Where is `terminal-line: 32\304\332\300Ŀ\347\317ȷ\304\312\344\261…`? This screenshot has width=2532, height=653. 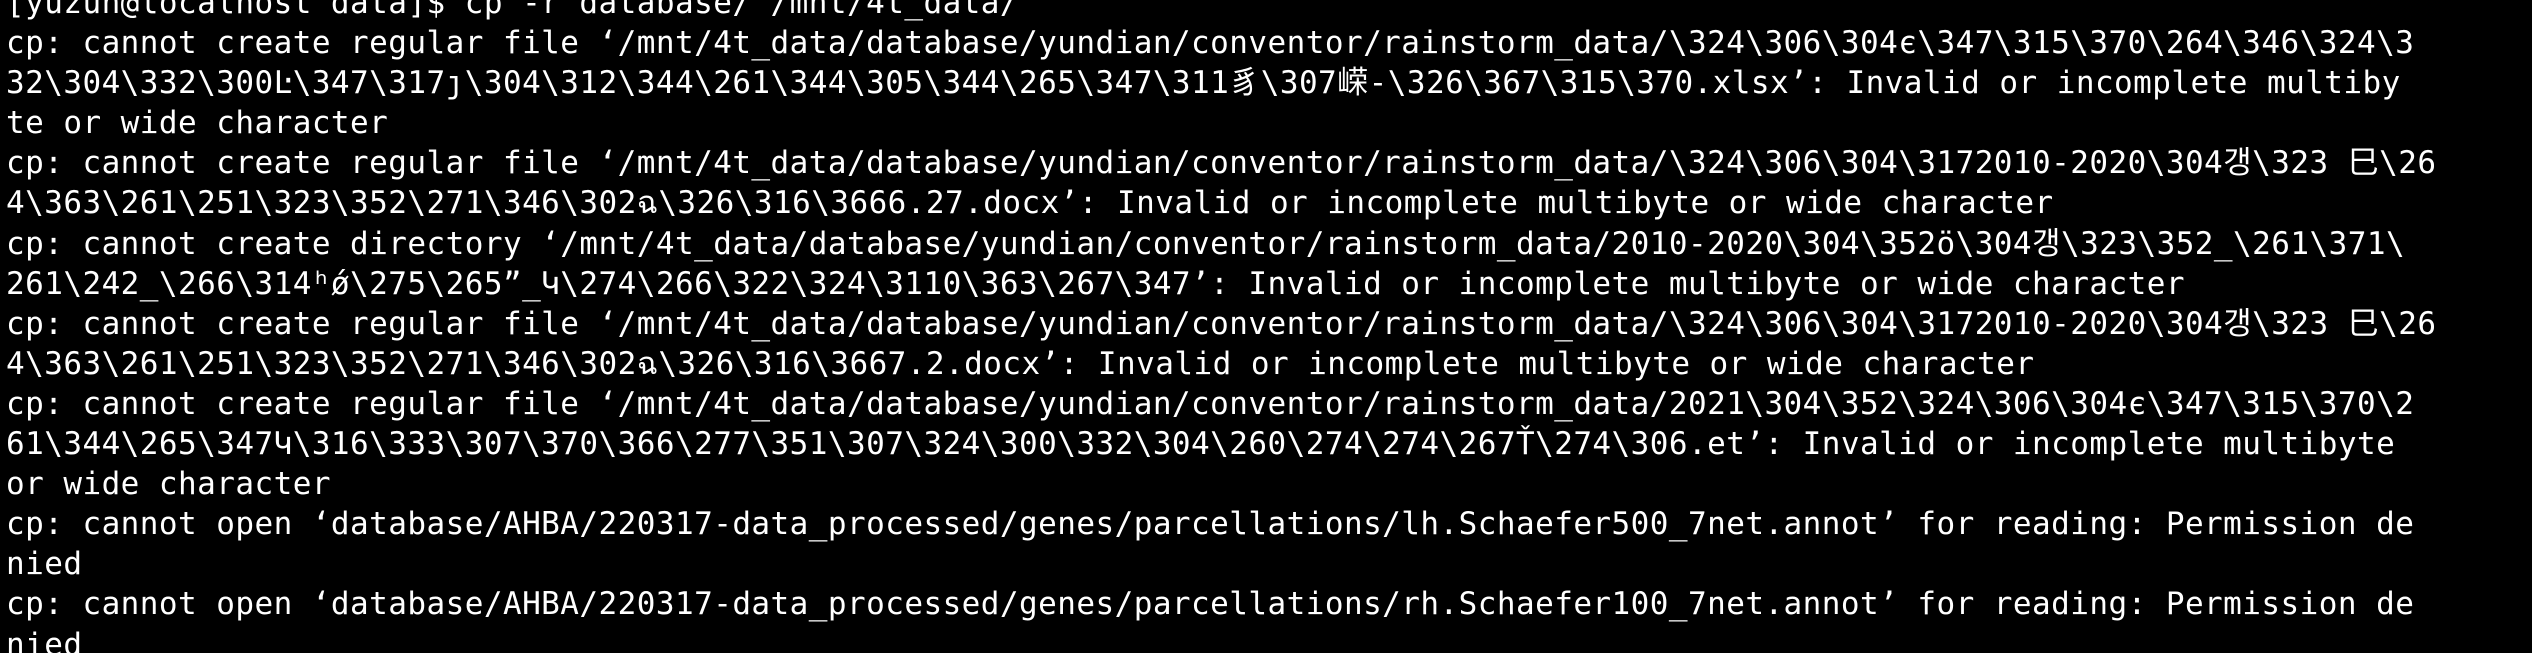 terminal-line: 32\304\332\300Ŀ\347\317ȷ\304\312\344\261… is located at coordinates (1203, 83).